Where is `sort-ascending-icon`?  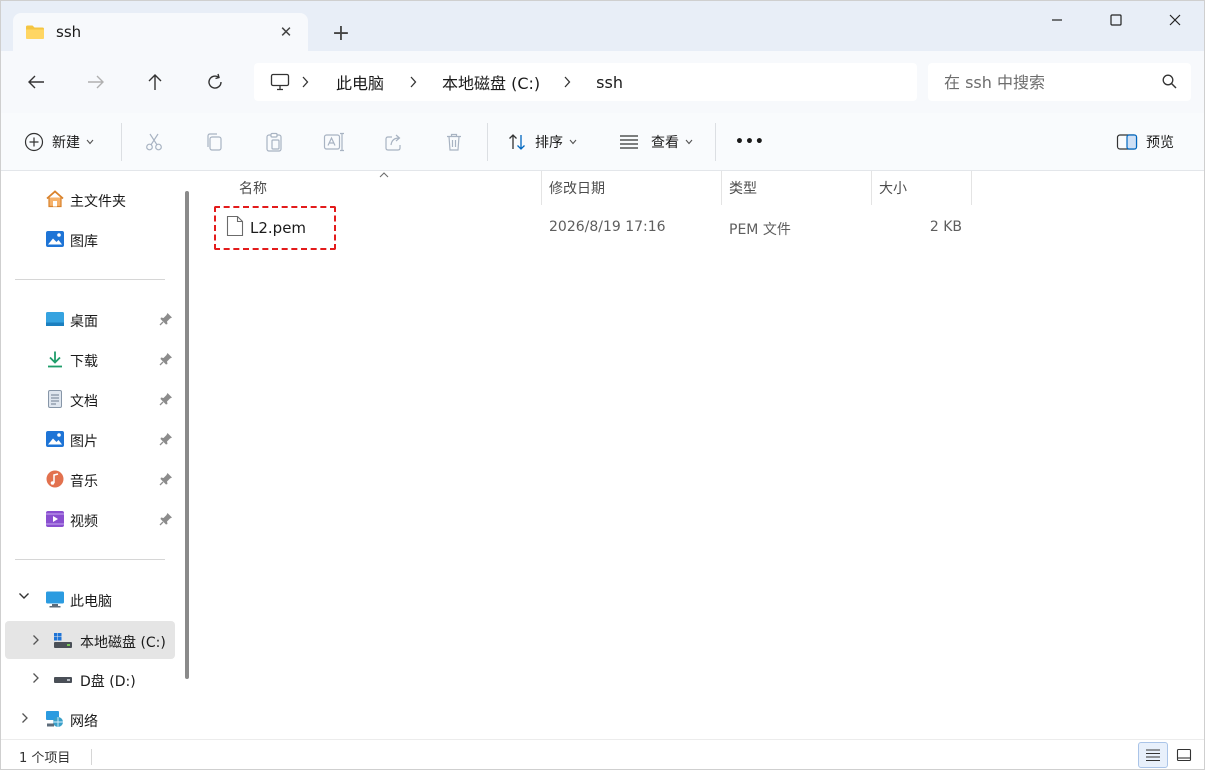 sort-ascending-icon is located at coordinates (384, 175).